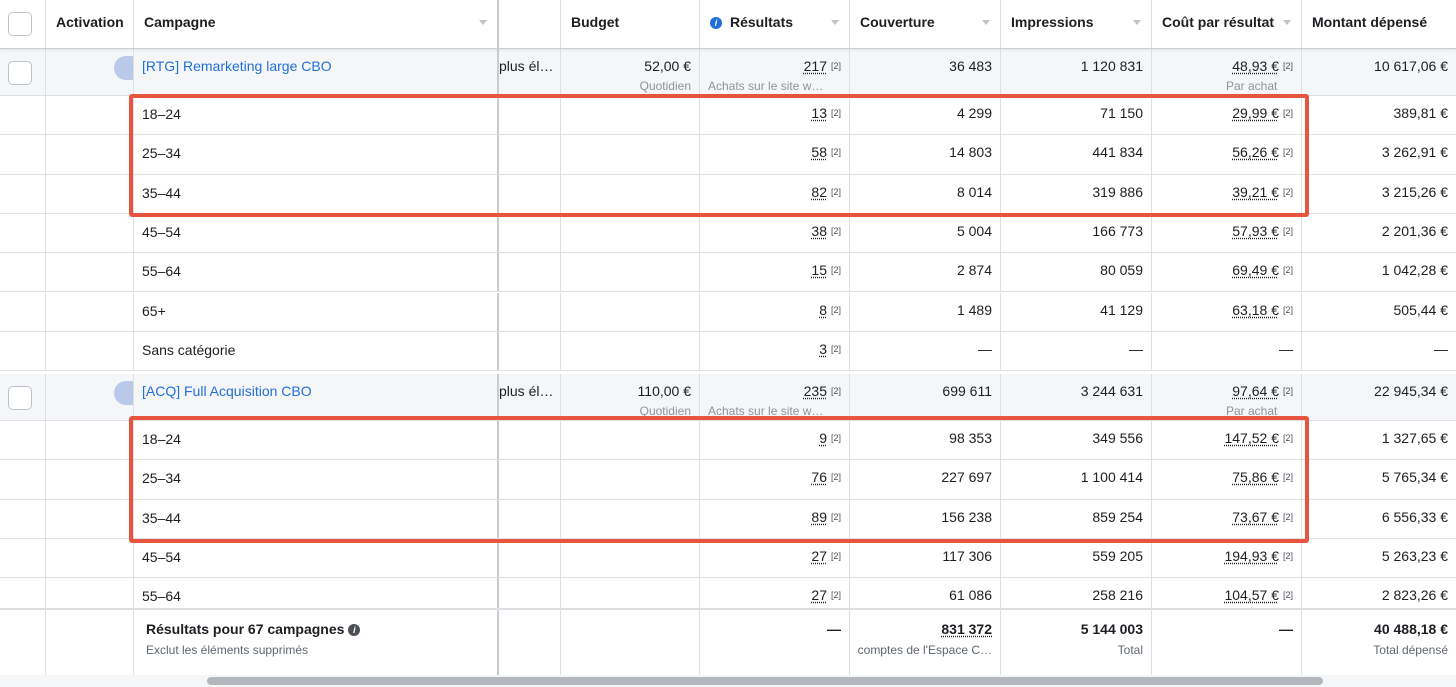  Describe the element at coordinates (1379, 24) in the screenshot. I see `col-spent: Montant dépensé` at that location.